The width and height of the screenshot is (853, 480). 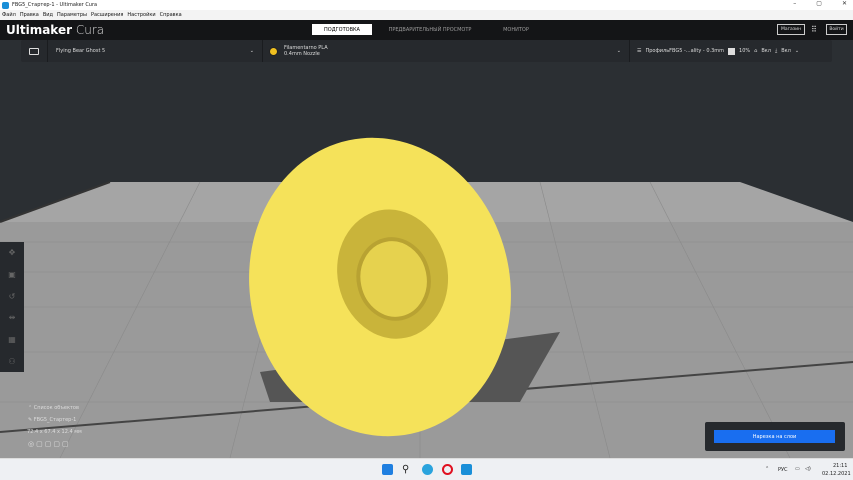 What do you see at coordinates (273, 51) in the screenshot?
I see `extruder-icon` at bounding box center [273, 51].